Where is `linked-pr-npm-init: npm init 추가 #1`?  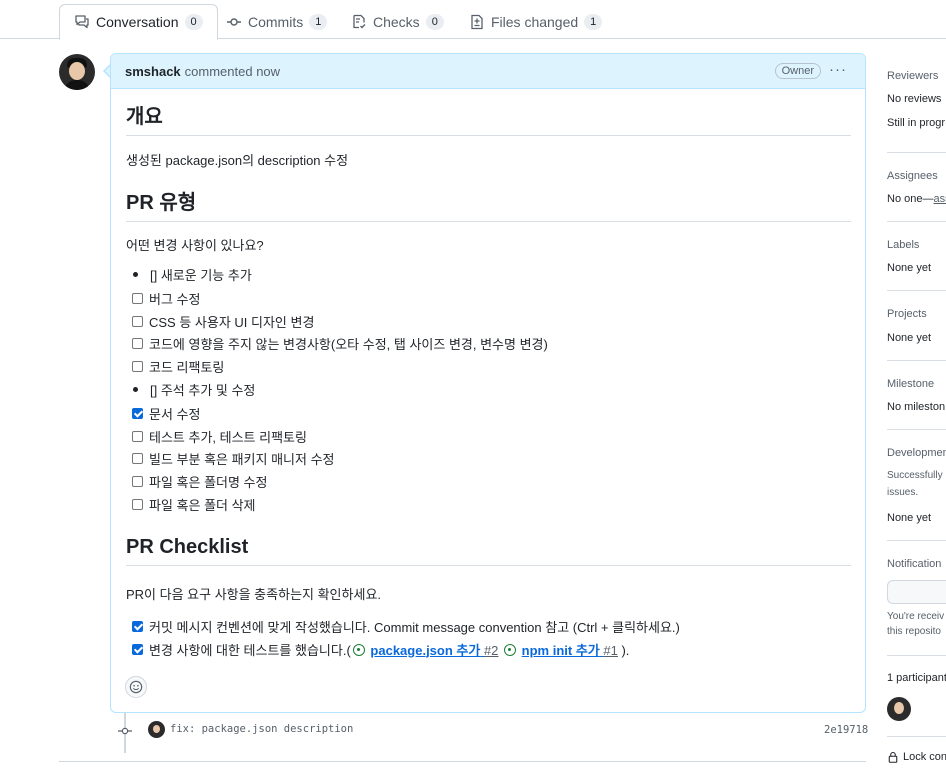
linked-pr-npm-init: npm init 추가 #1 is located at coordinates (570, 650).